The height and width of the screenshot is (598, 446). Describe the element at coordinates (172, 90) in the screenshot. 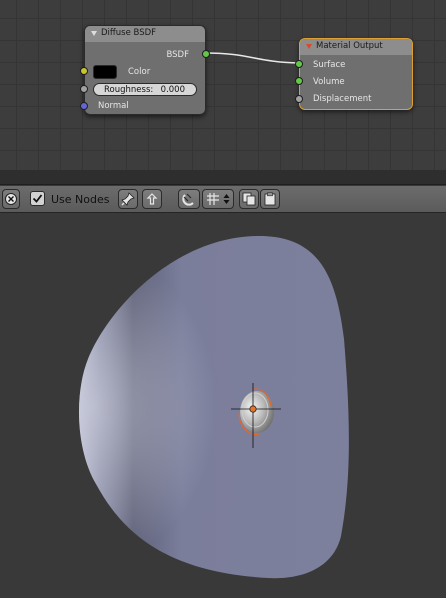

I see `roughness-value: 0.000` at that location.